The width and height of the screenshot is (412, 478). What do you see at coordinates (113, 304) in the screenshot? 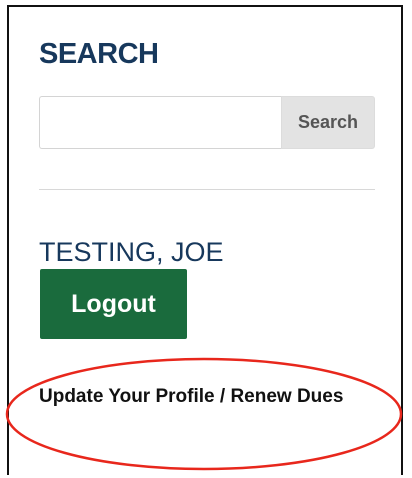
I see `logout-button: Logout` at bounding box center [113, 304].